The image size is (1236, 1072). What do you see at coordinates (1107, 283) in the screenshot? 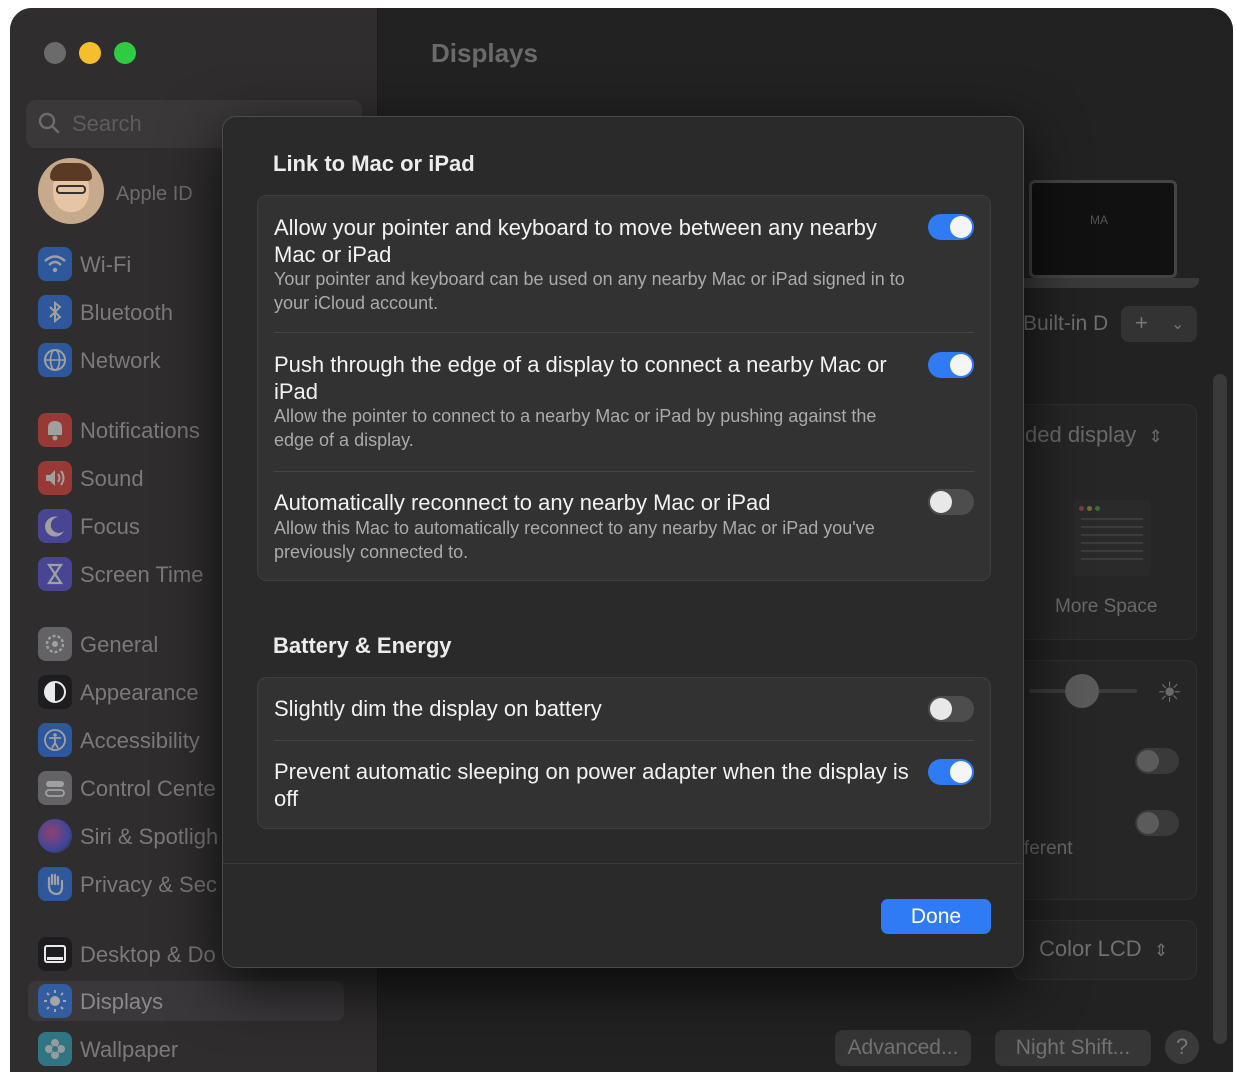
I see `laptop-base` at bounding box center [1107, 283].